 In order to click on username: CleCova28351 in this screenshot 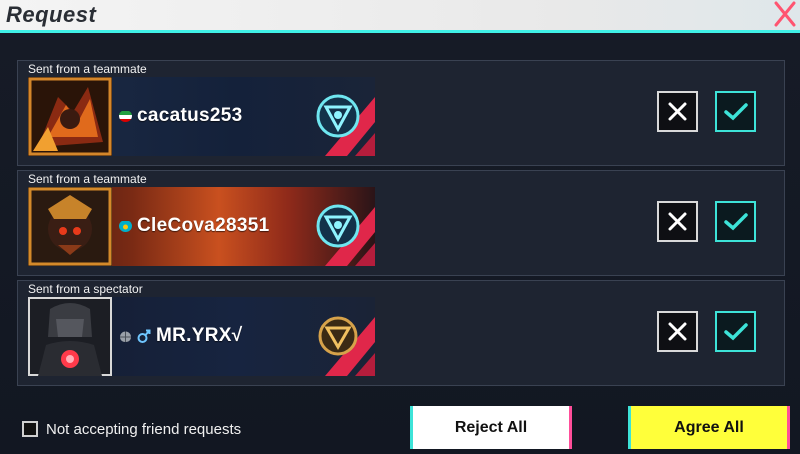, I will do `click(203, 225)`.